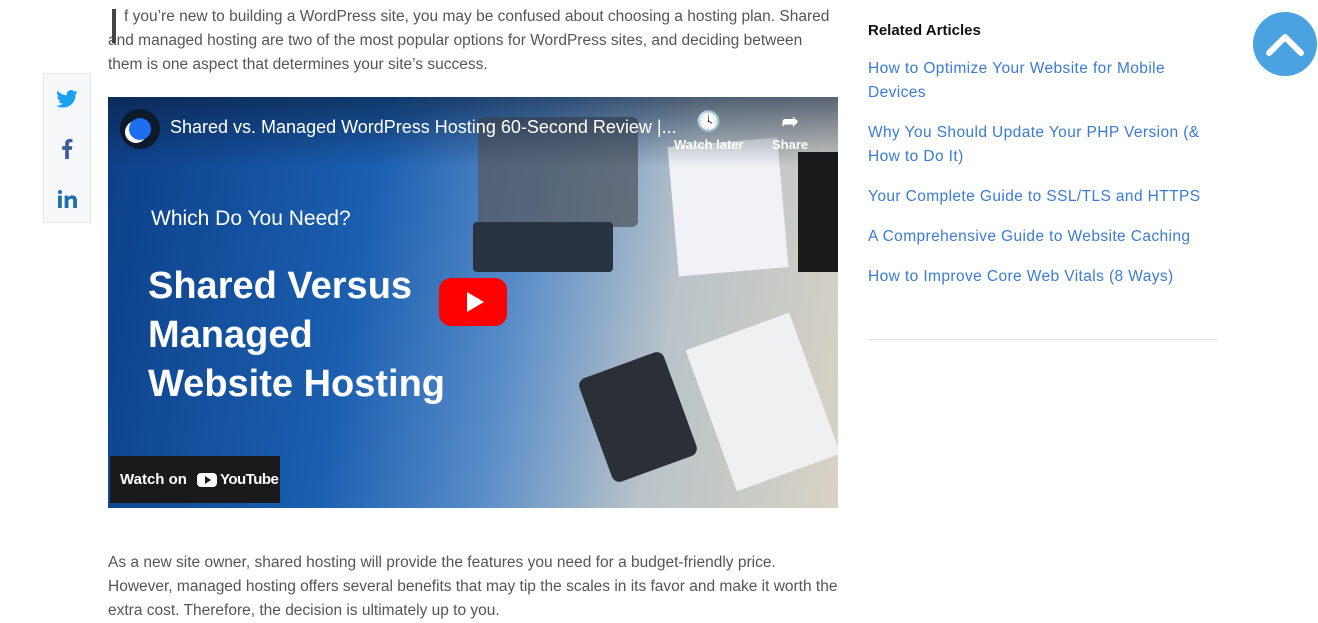 The height and width of the screenshot is (623, 1318). Describe the element at coordinates (709, 122) in the screenshot. I see `clock-icon: 🕓` at that location.